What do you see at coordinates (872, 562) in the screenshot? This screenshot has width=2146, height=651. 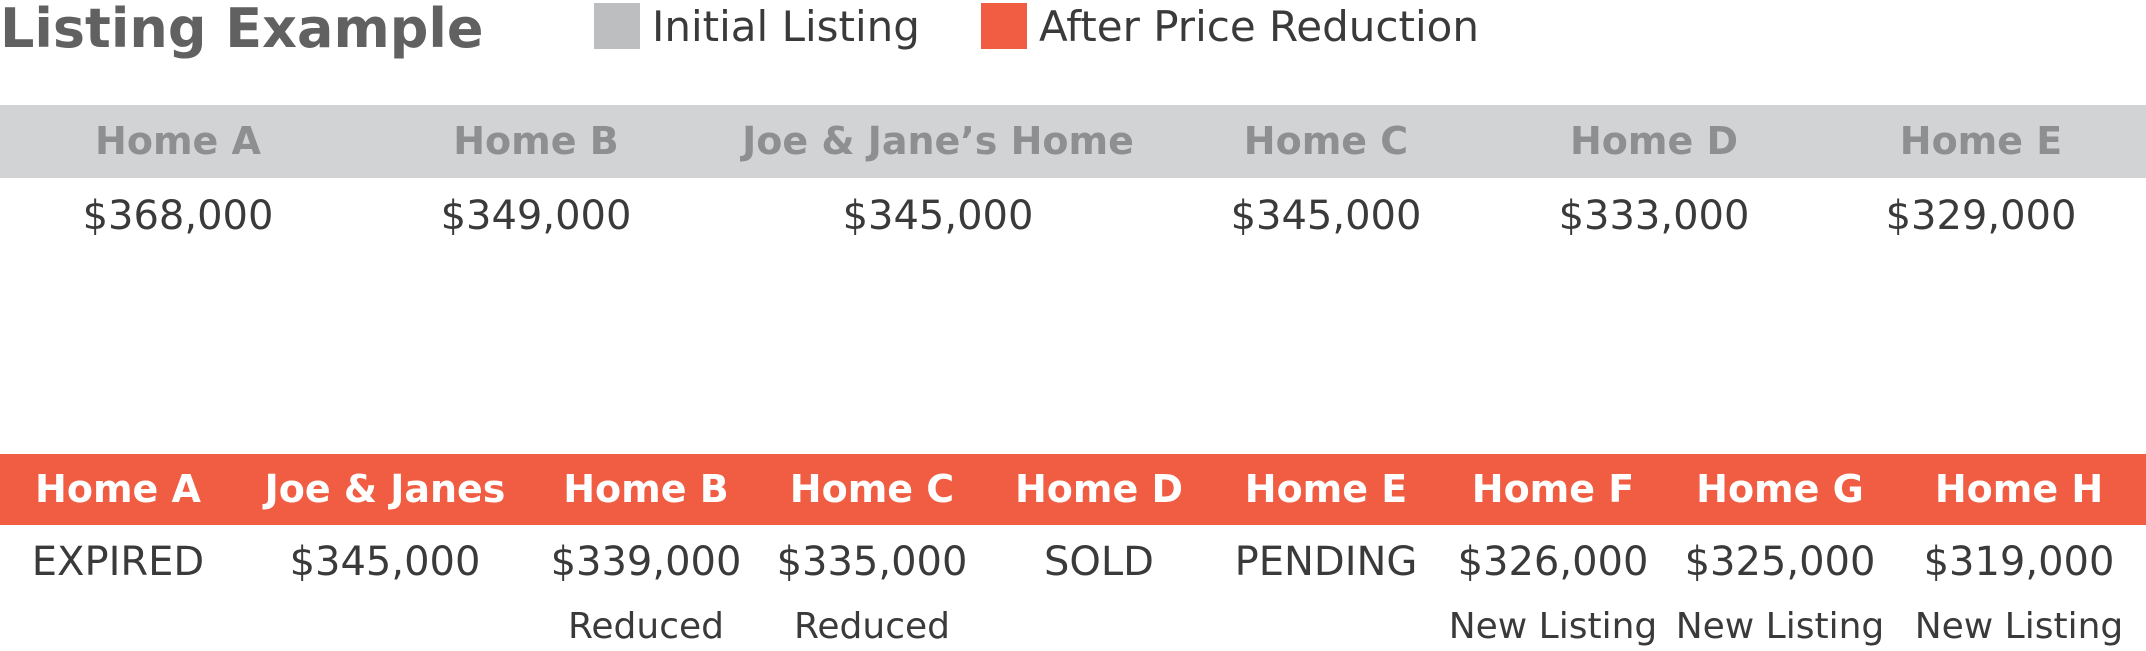 I see `after-price-cell: $335,000` at bounding box center [872, 562].